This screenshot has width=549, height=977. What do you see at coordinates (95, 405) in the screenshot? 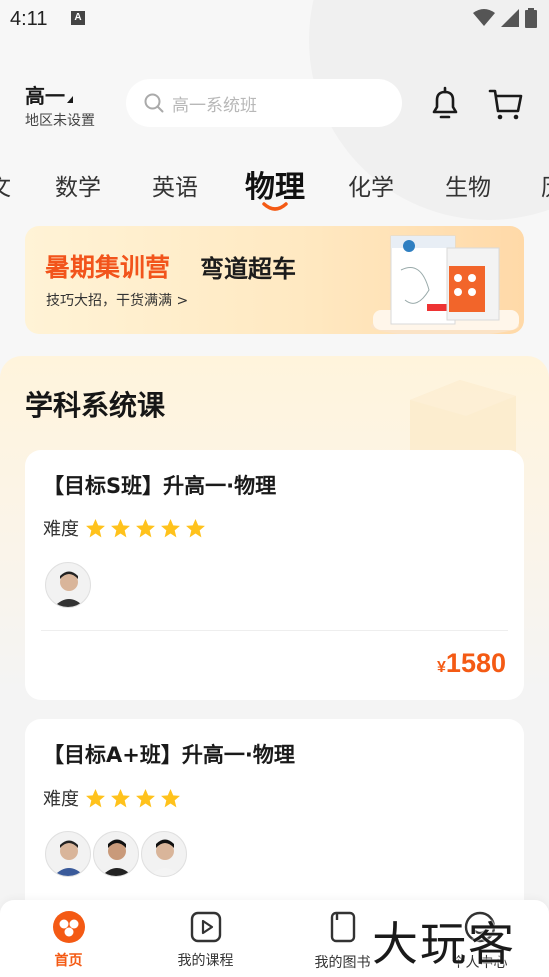
I see `section-title: 学科系统课` at bounding box center [95, 405].